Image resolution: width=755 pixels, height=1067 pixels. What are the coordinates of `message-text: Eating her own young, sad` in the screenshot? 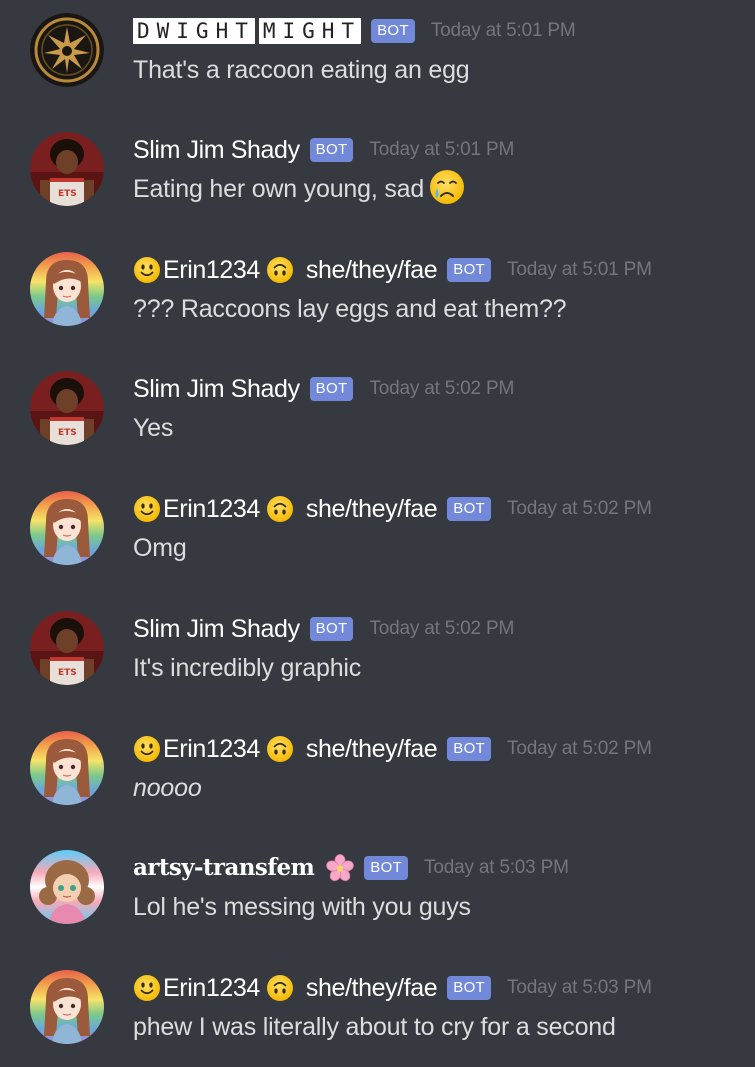 It's located at (299, 189).